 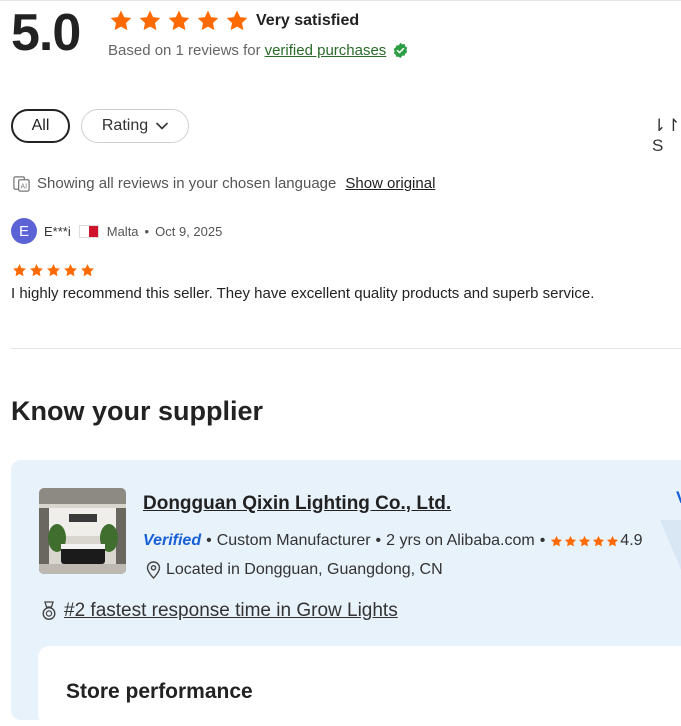 What do you see at coordinates (293, 540) in the screenshot?
I see `supplier-type: Custom Manufacturer` at bounding box center [293, 540].